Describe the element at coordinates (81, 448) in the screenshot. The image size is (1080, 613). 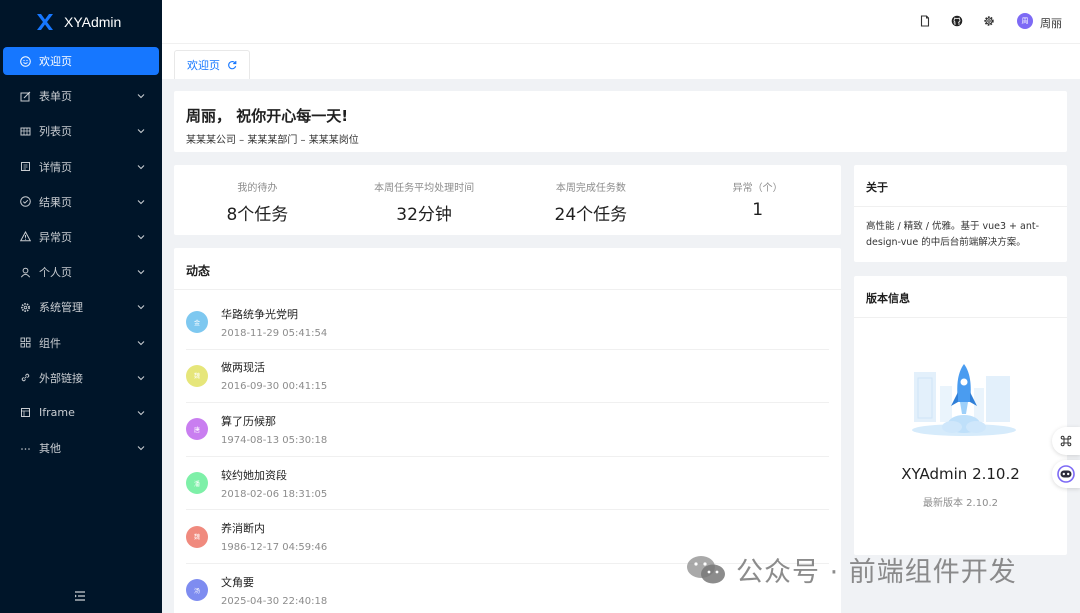
I see `sidebar-item-11: 其他` at that location.